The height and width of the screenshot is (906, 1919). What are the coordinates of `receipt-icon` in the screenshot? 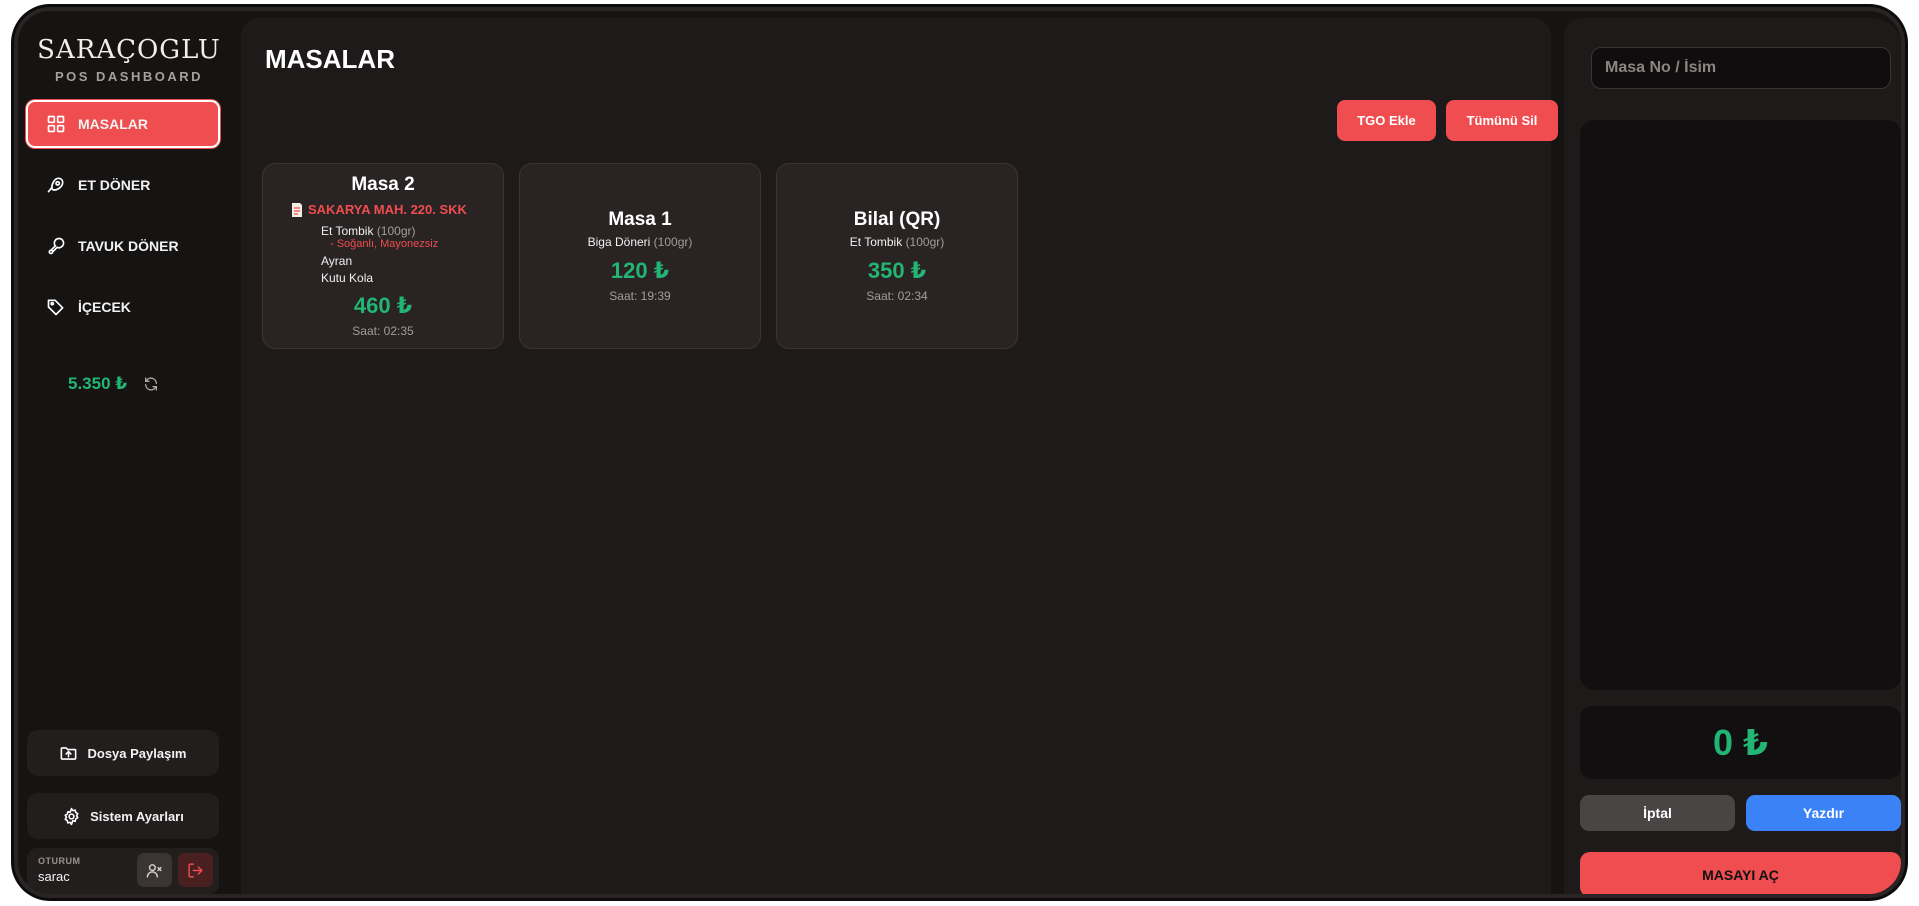 It's located at (297, 209).